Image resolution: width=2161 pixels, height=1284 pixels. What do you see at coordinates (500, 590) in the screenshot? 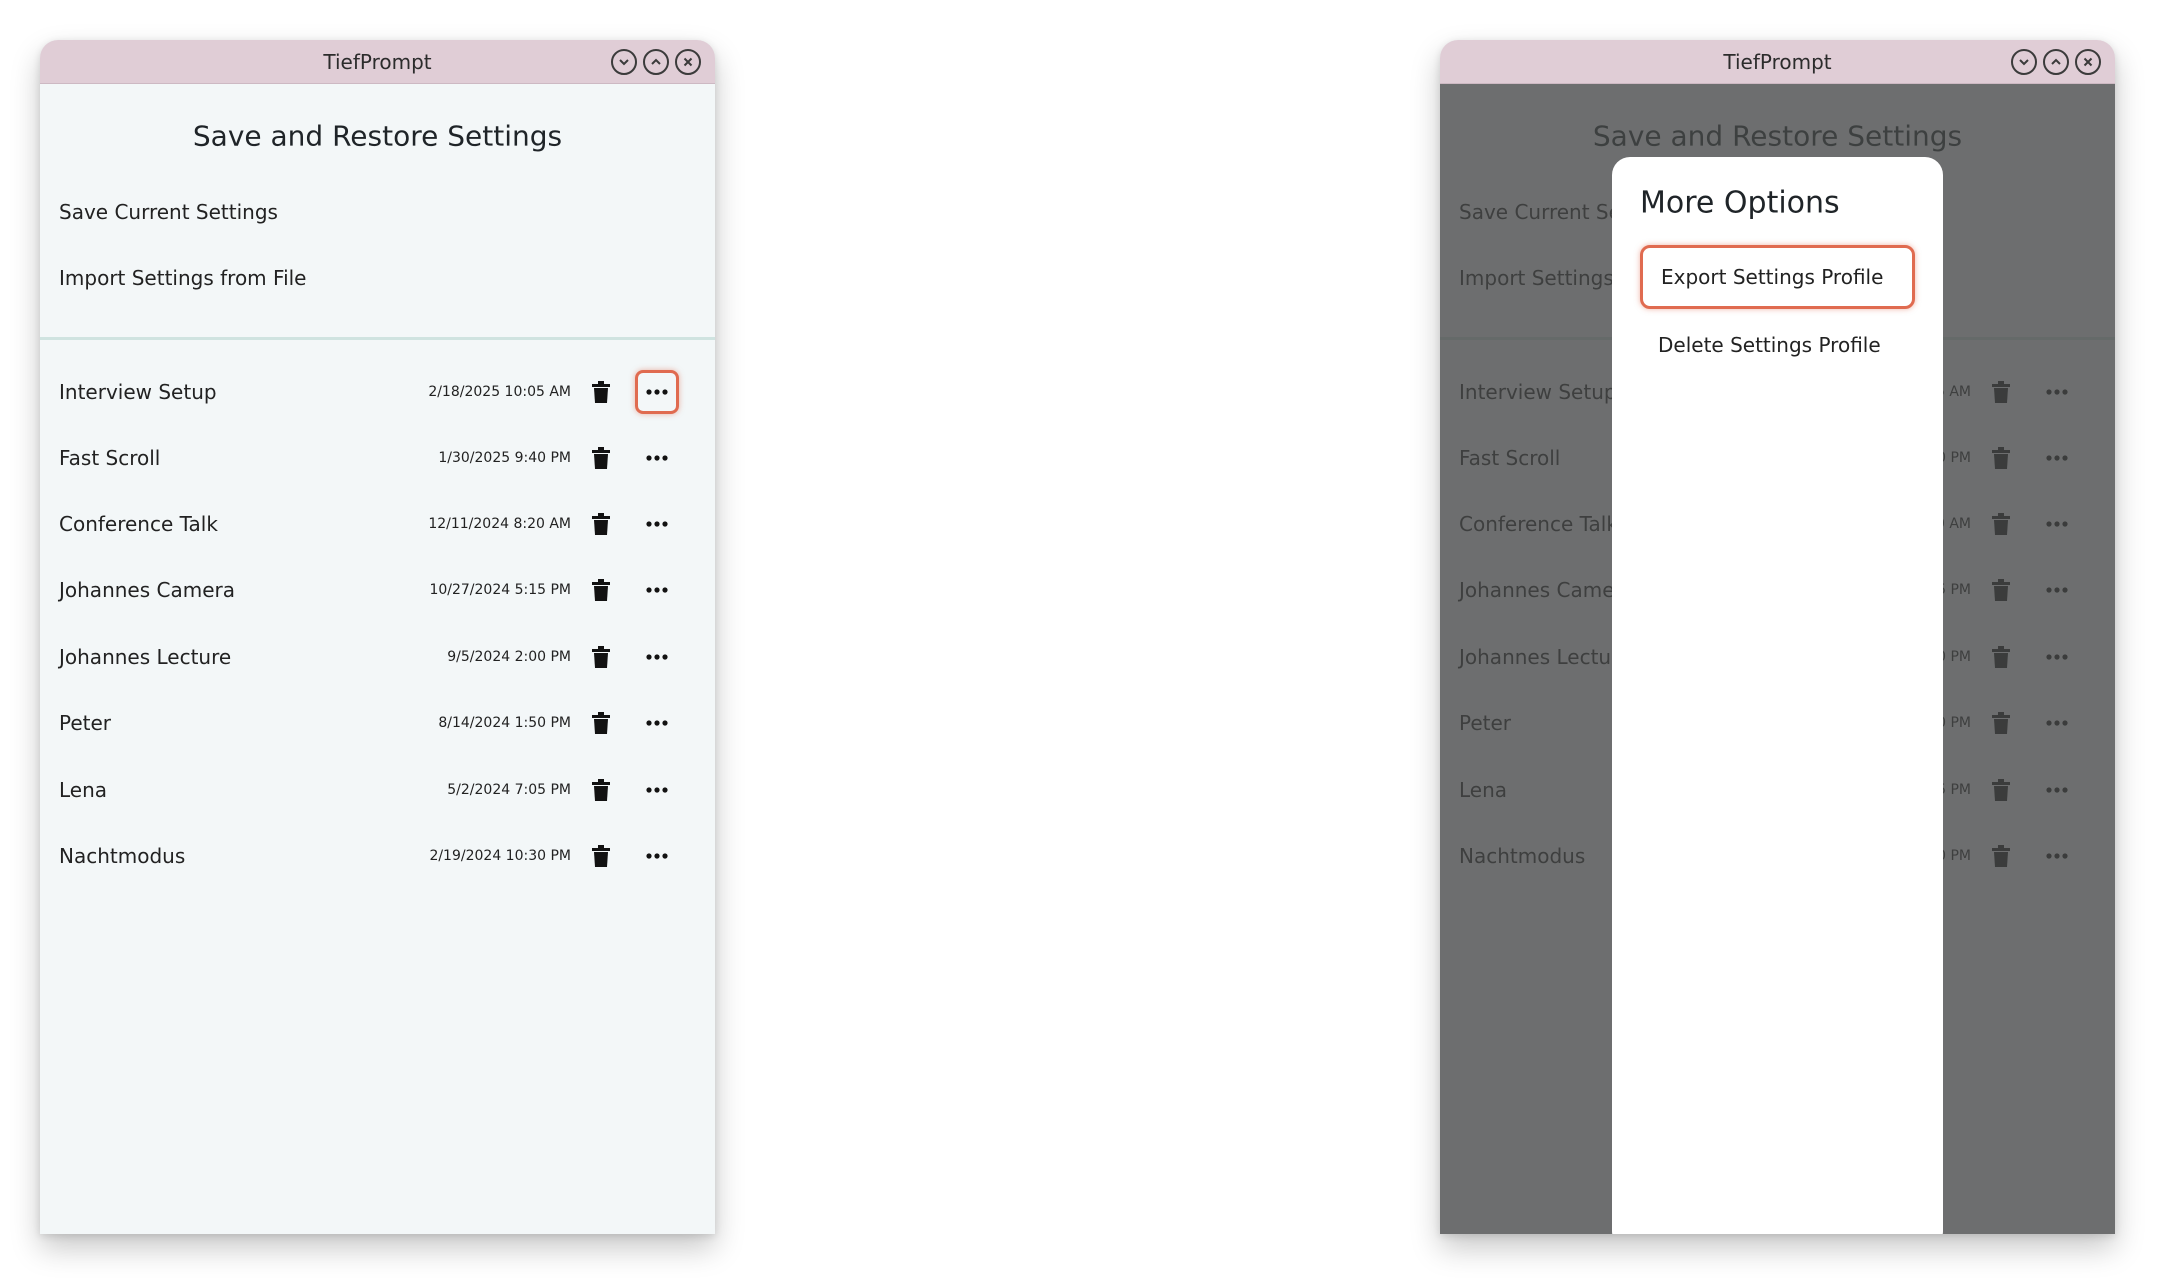
I see `profile-date: 10/27/2024 5:15 PM` at bounding box center [500, 590].